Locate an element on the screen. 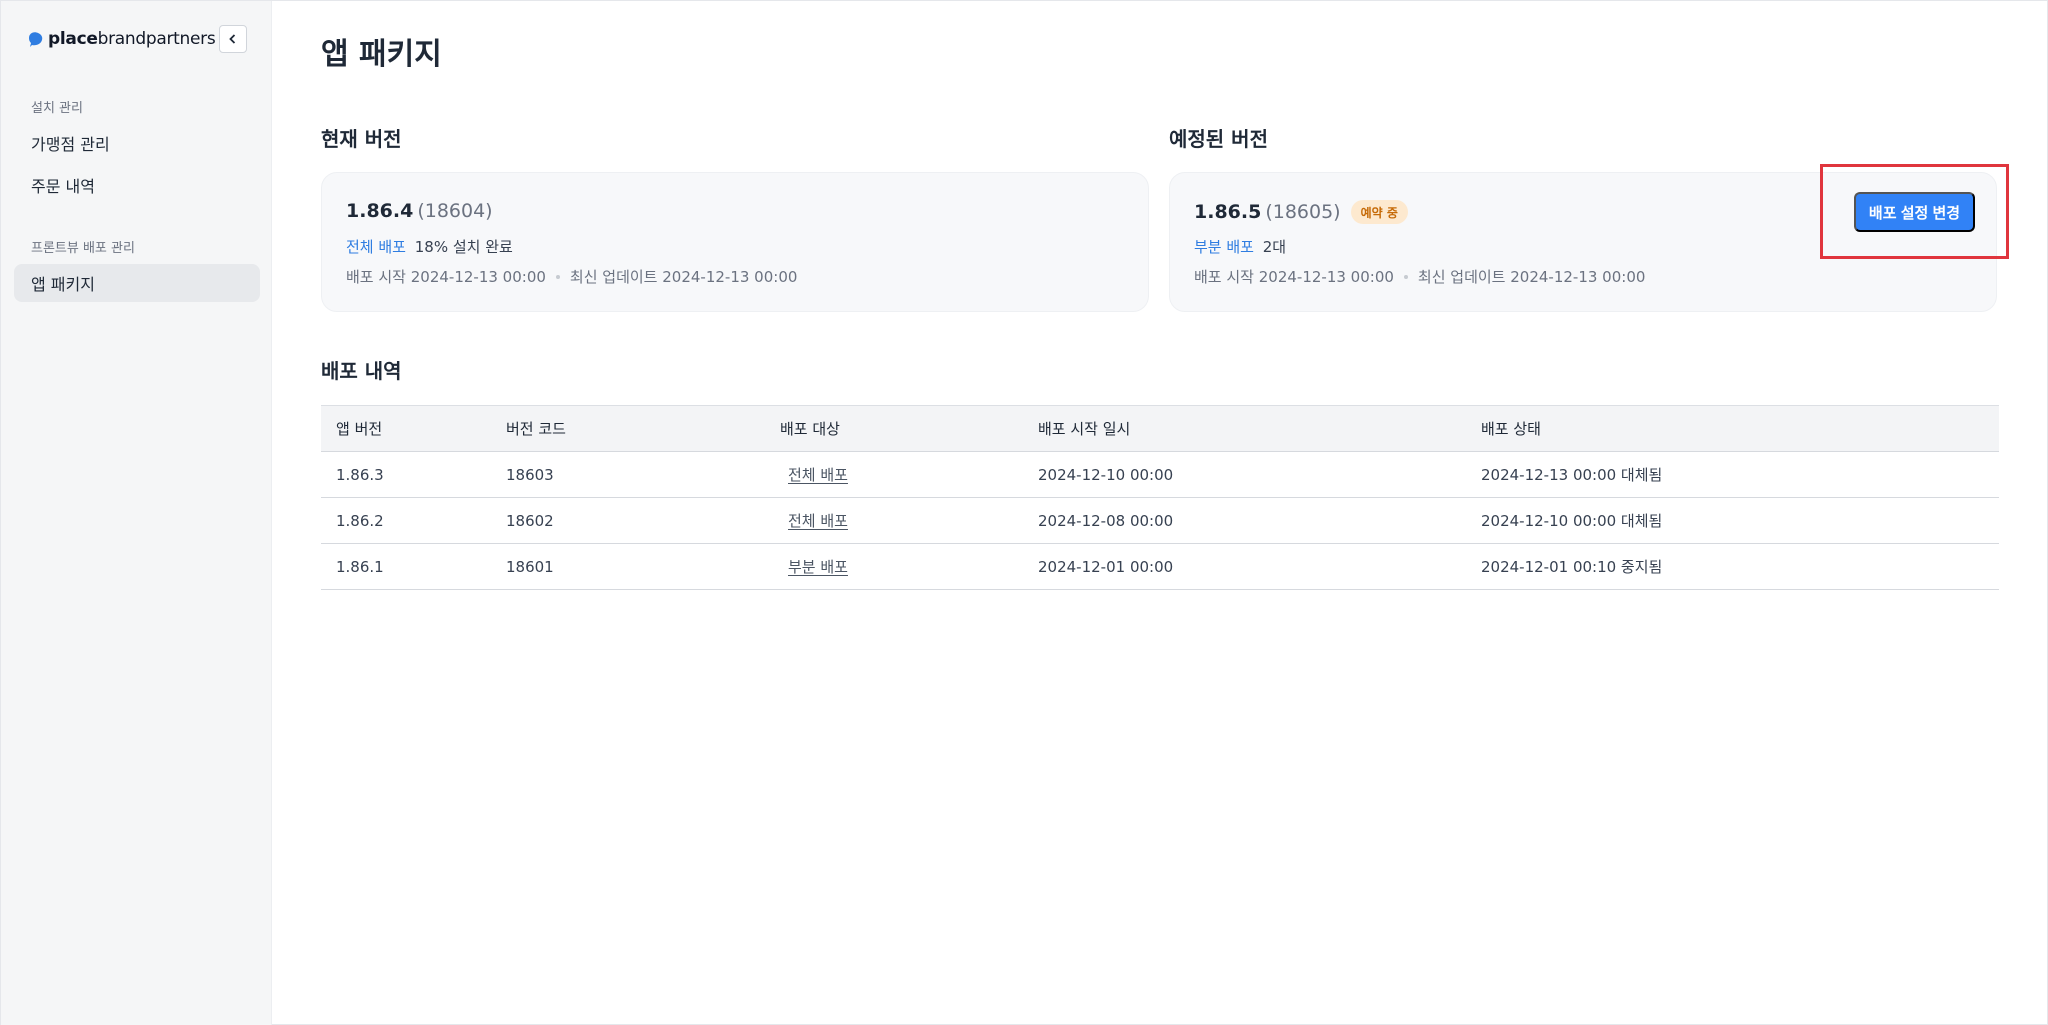 This screenshot has height=1025, width=2048. cell-status: 2024-12-10 00:00 대체됨 is located at coordinates (1740, 520).